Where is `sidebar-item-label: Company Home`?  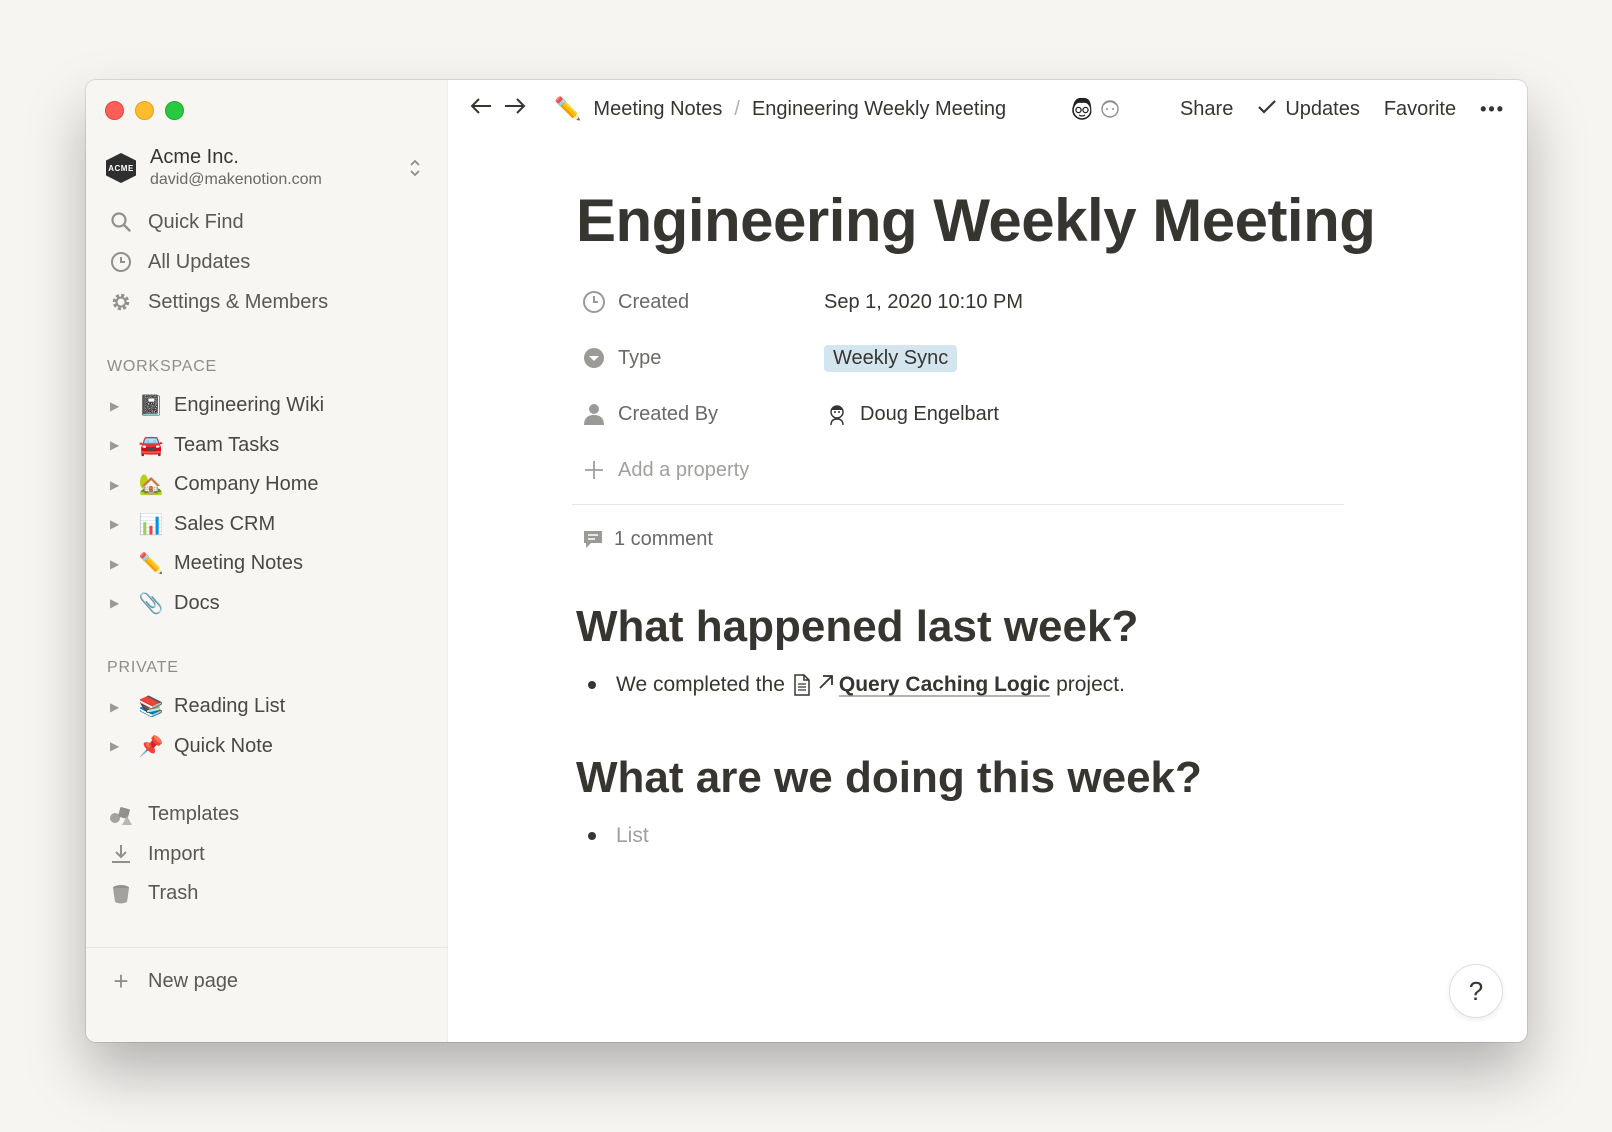
sidebar-item-label: Company Home is located at coordinates (246, 484).